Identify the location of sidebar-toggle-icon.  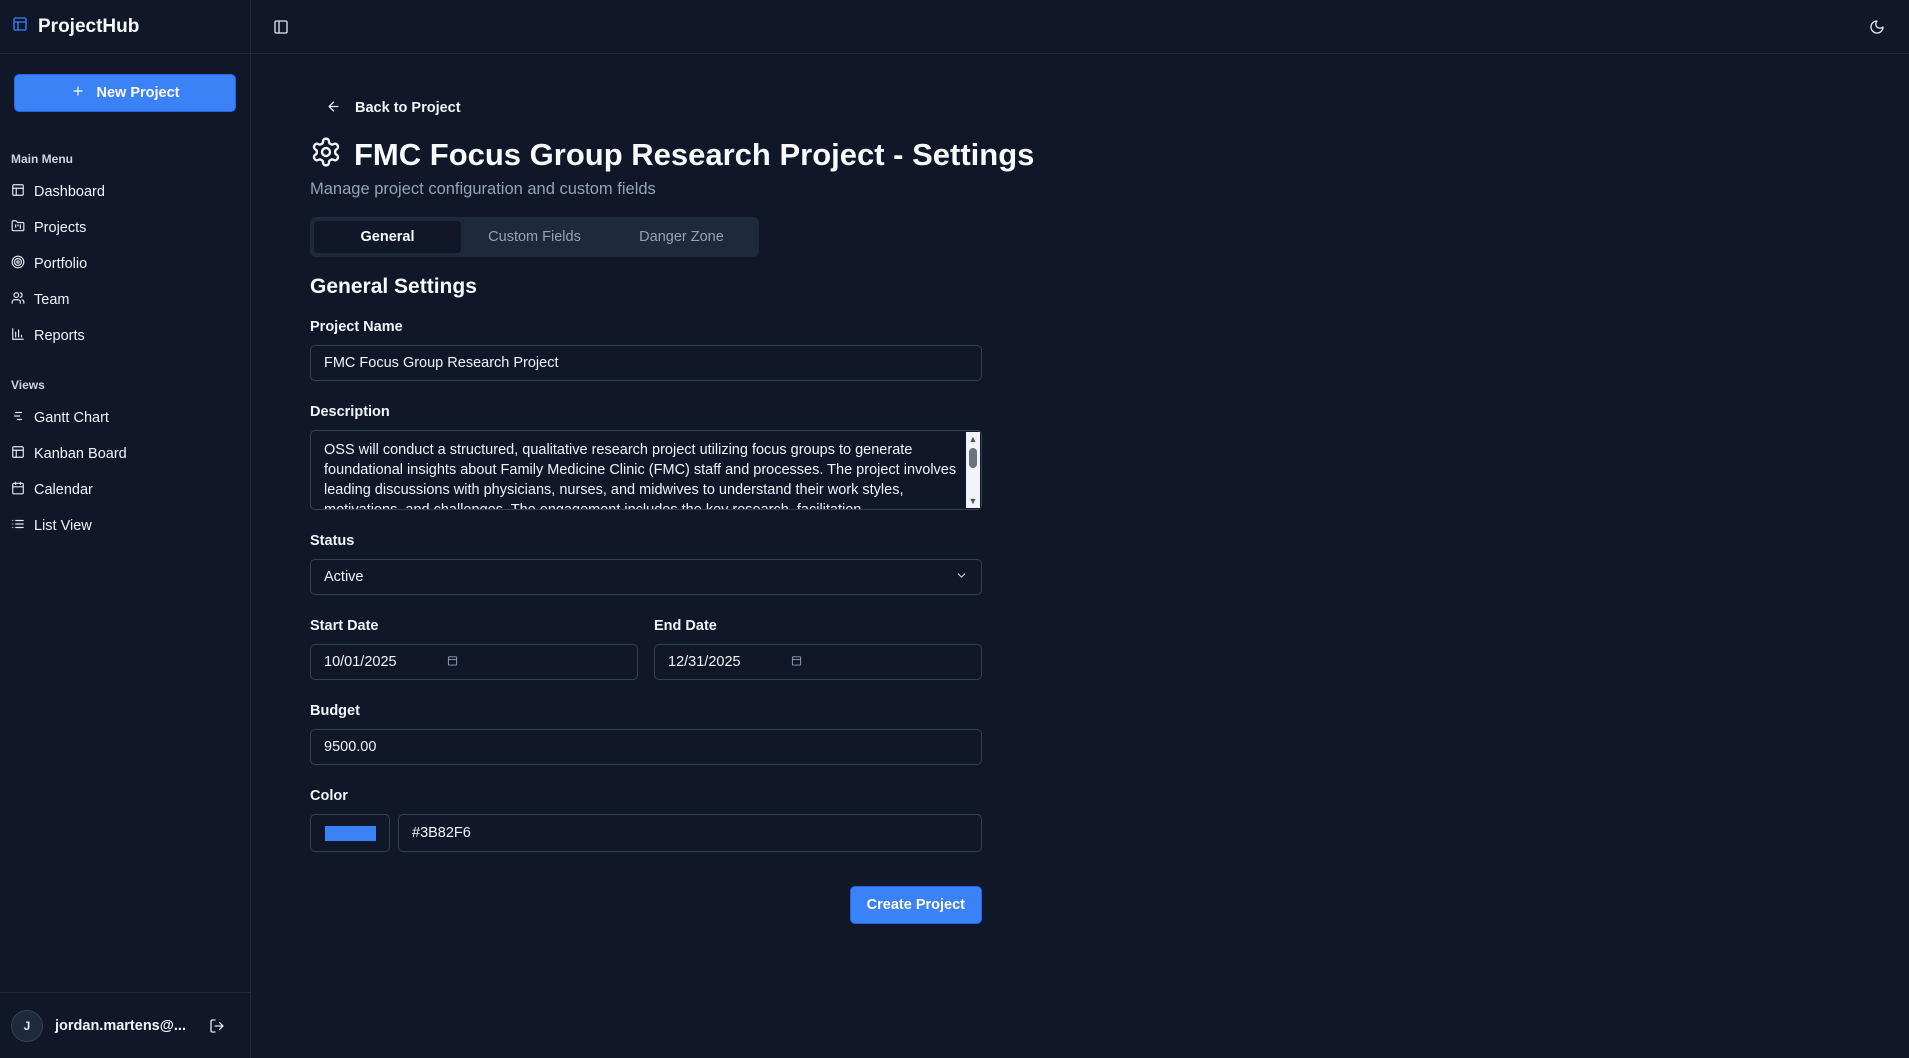
(281, 27).